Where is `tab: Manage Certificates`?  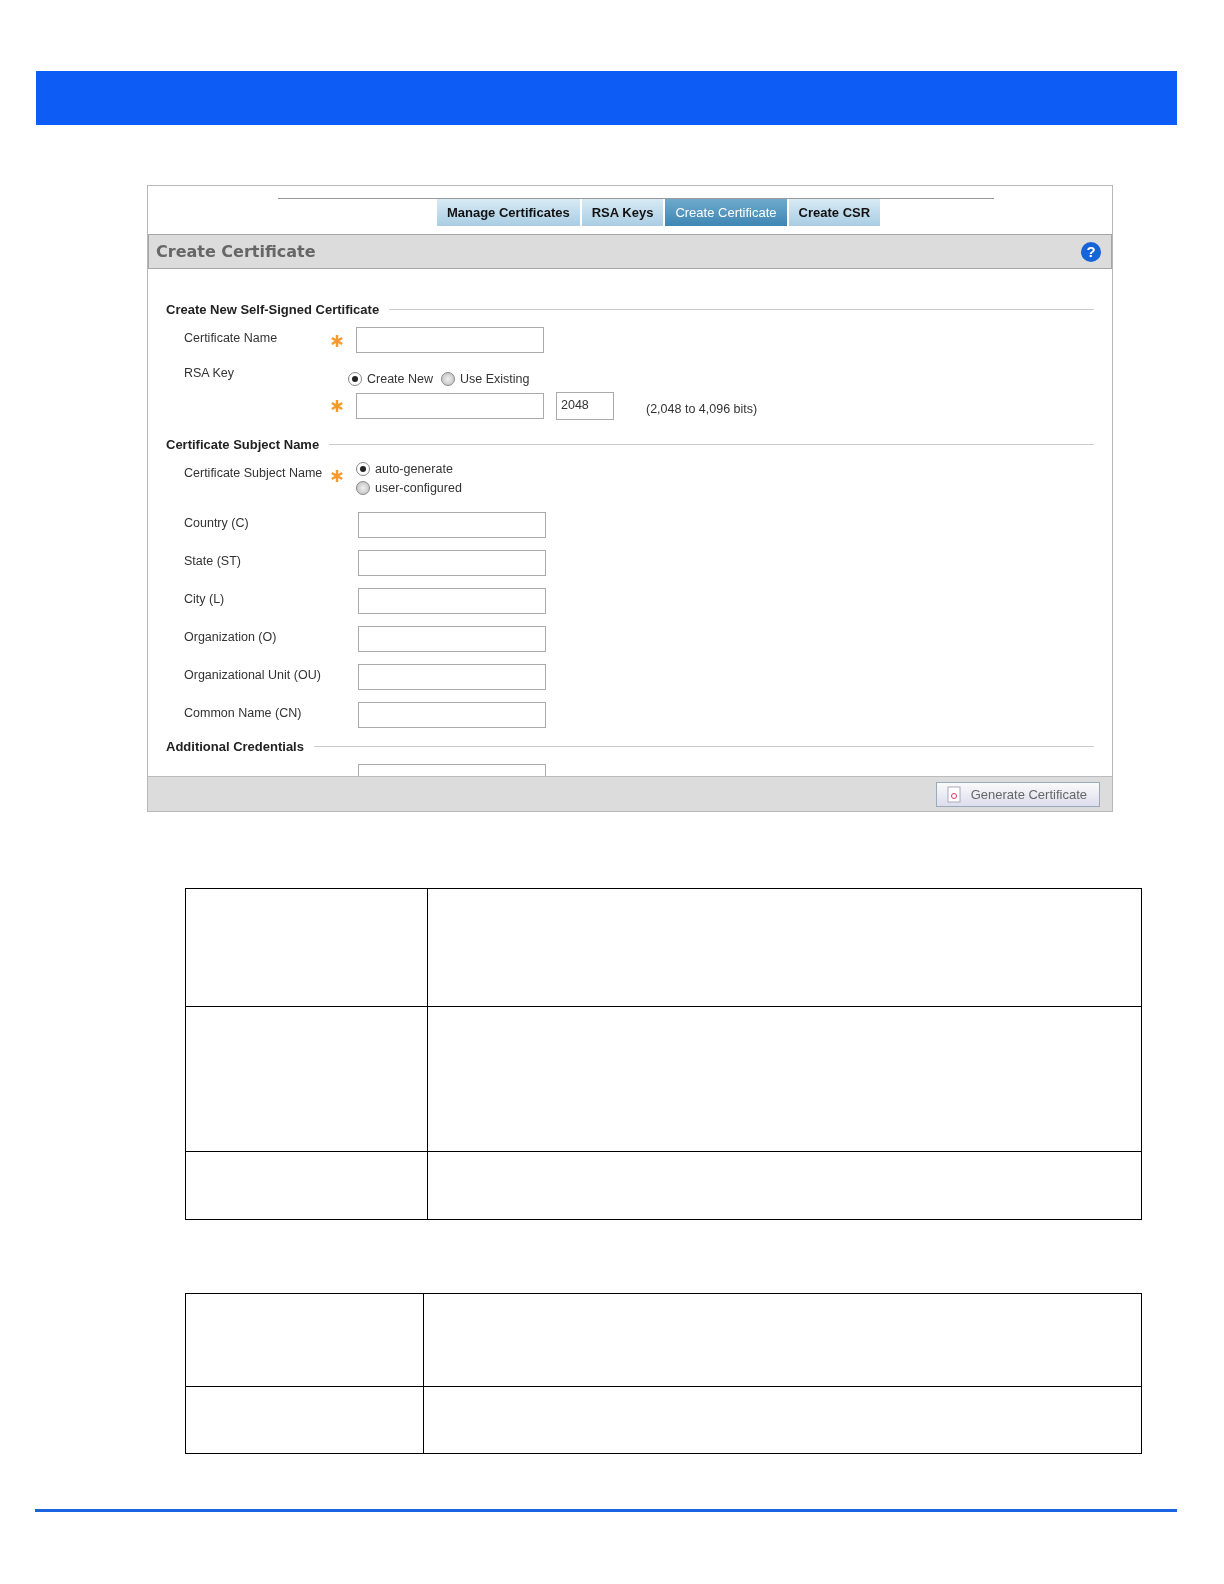 tab: Manage Certificates is located at coordinates (508, 212).